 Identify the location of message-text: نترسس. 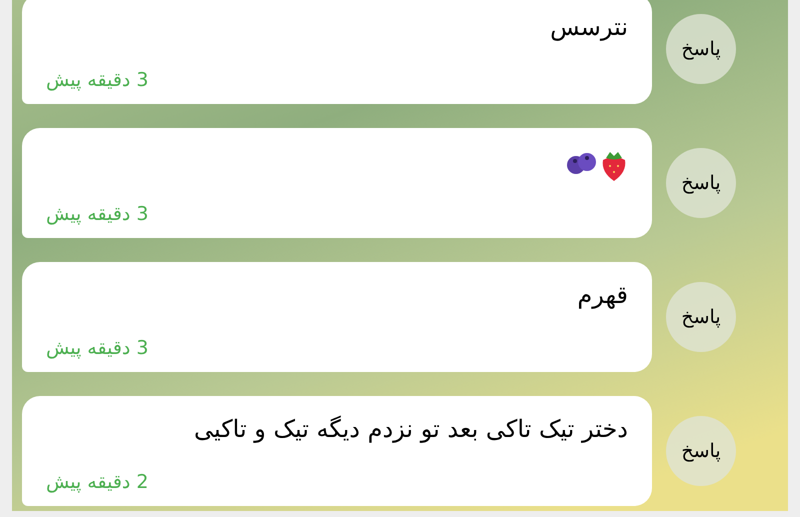
(589, 27).